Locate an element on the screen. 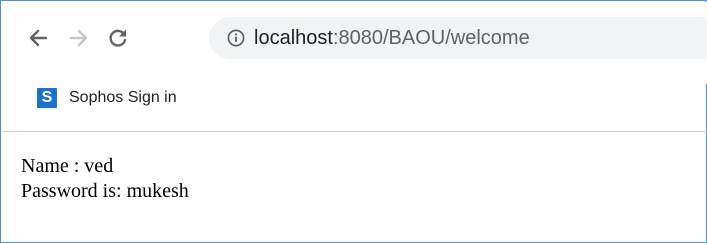  reload-button is located at coordinates (118, 38).